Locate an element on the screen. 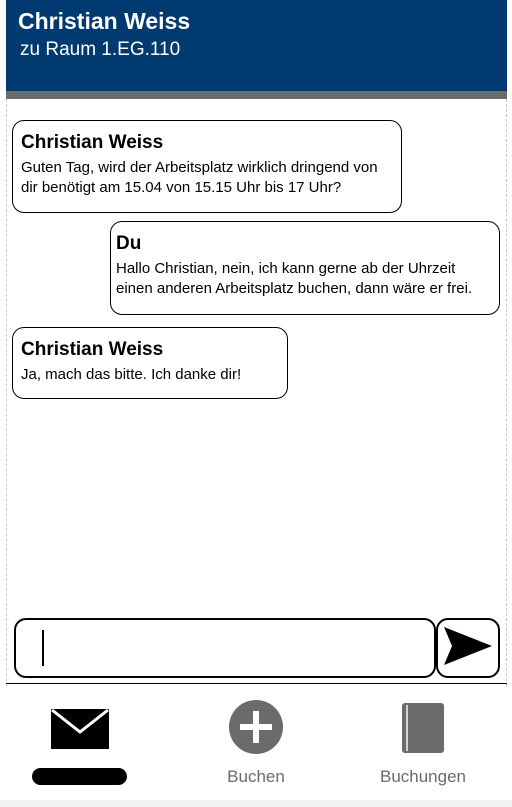 This screenshot has height=807, width=512. nav-item-messages is located at coordinates (81, 742).